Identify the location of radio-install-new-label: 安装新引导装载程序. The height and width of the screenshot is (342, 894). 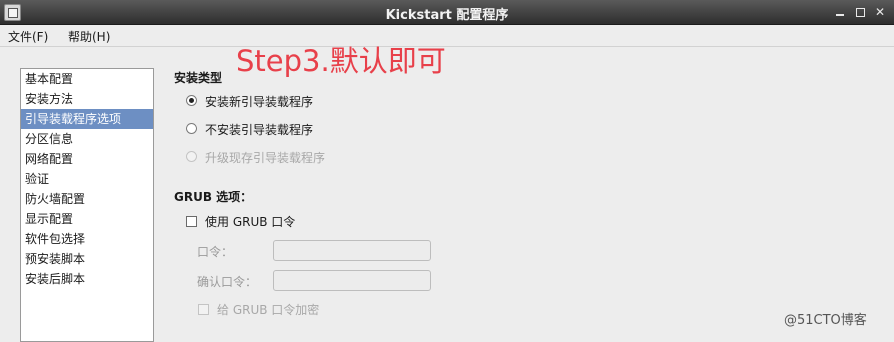
(259, 101).